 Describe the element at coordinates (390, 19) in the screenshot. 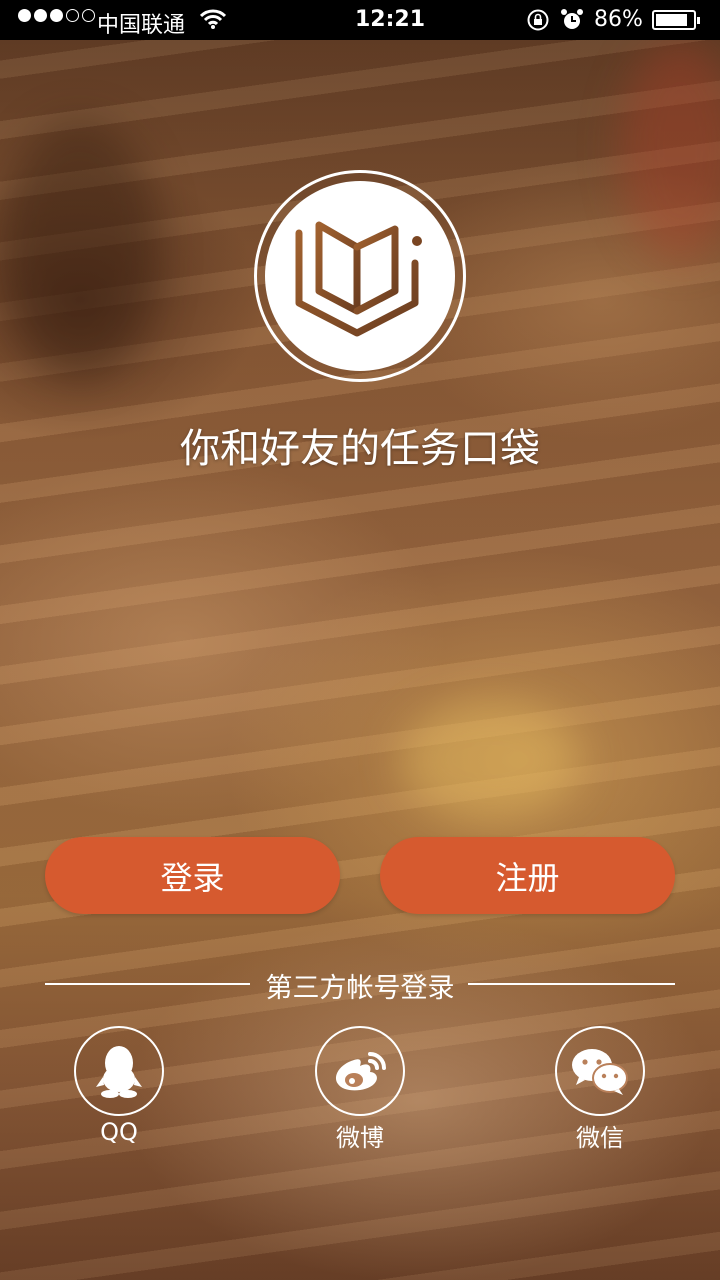

I see `clock-time: 12:21` at that location.